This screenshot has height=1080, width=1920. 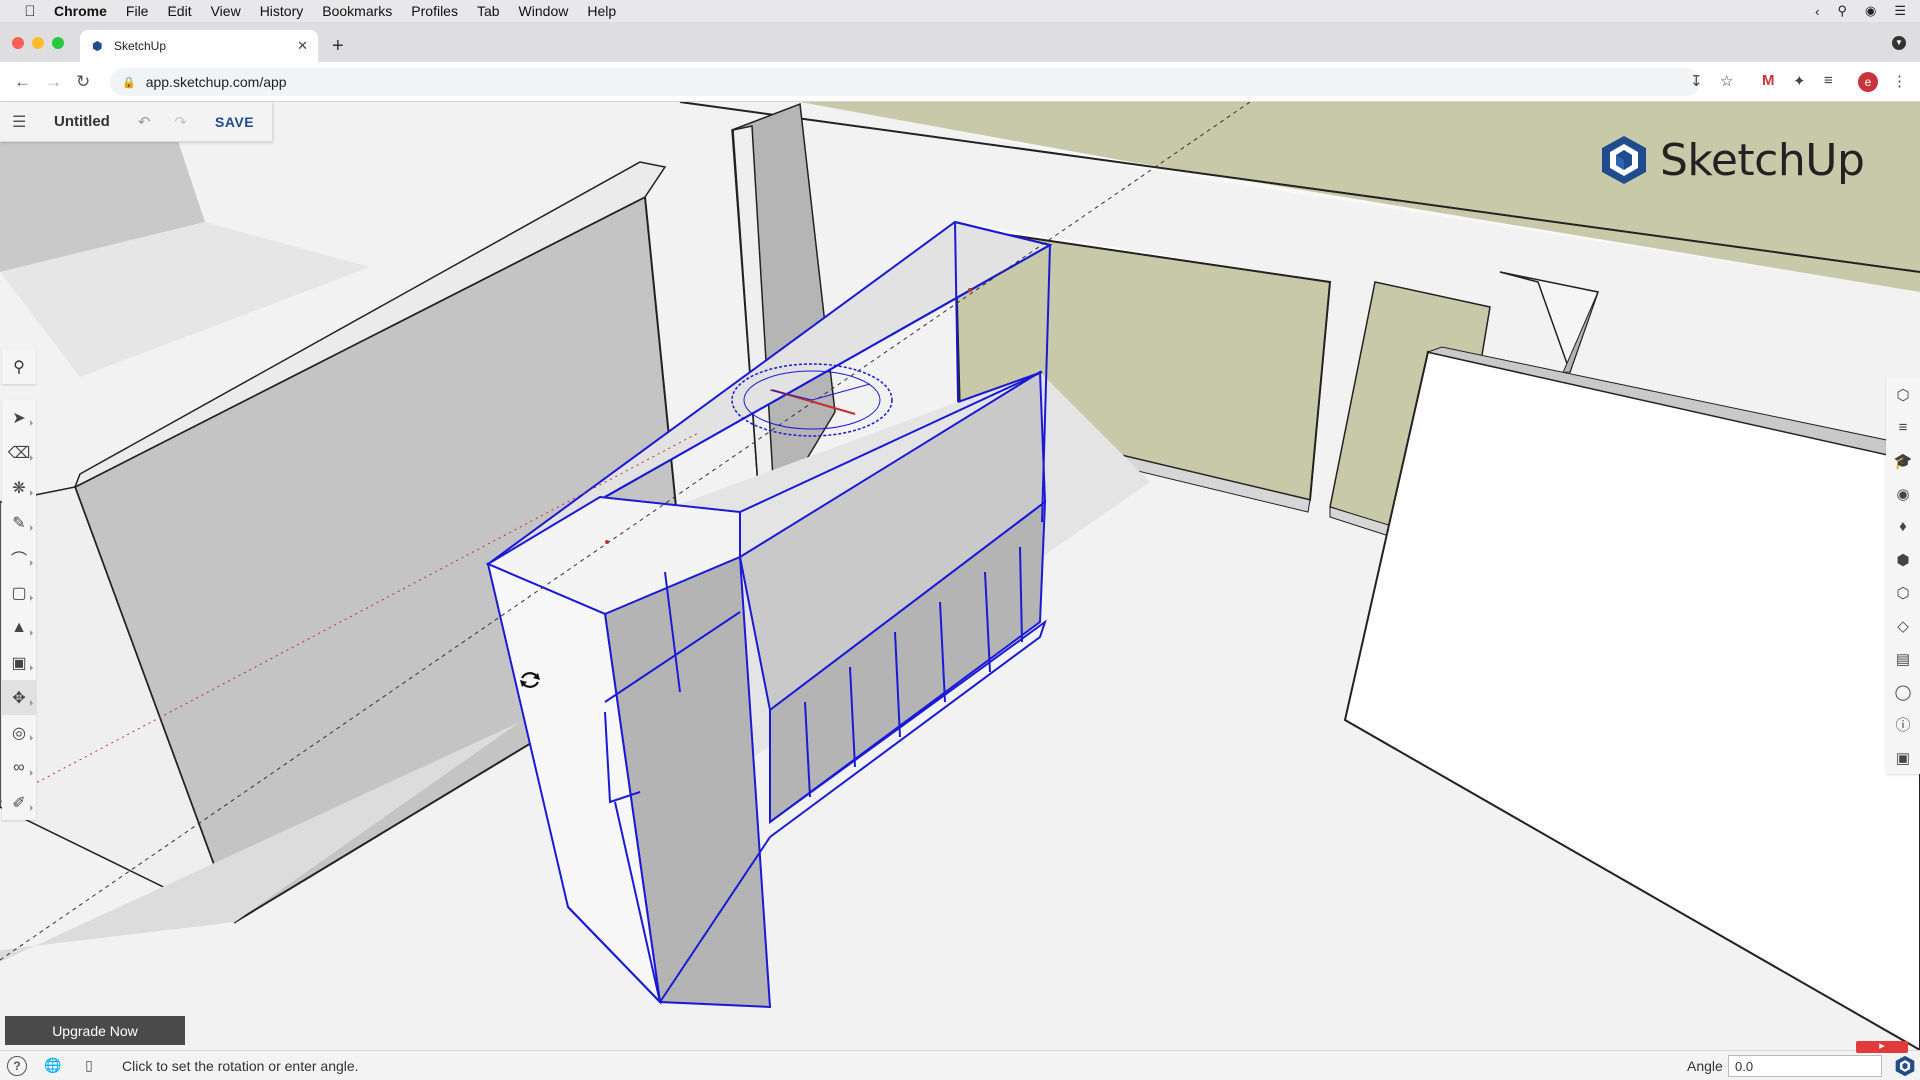 What do you see at coordinates (19, 802) in the screenshot?
I see `section-tool-icon: ✐` at bounding box center [19, 802].